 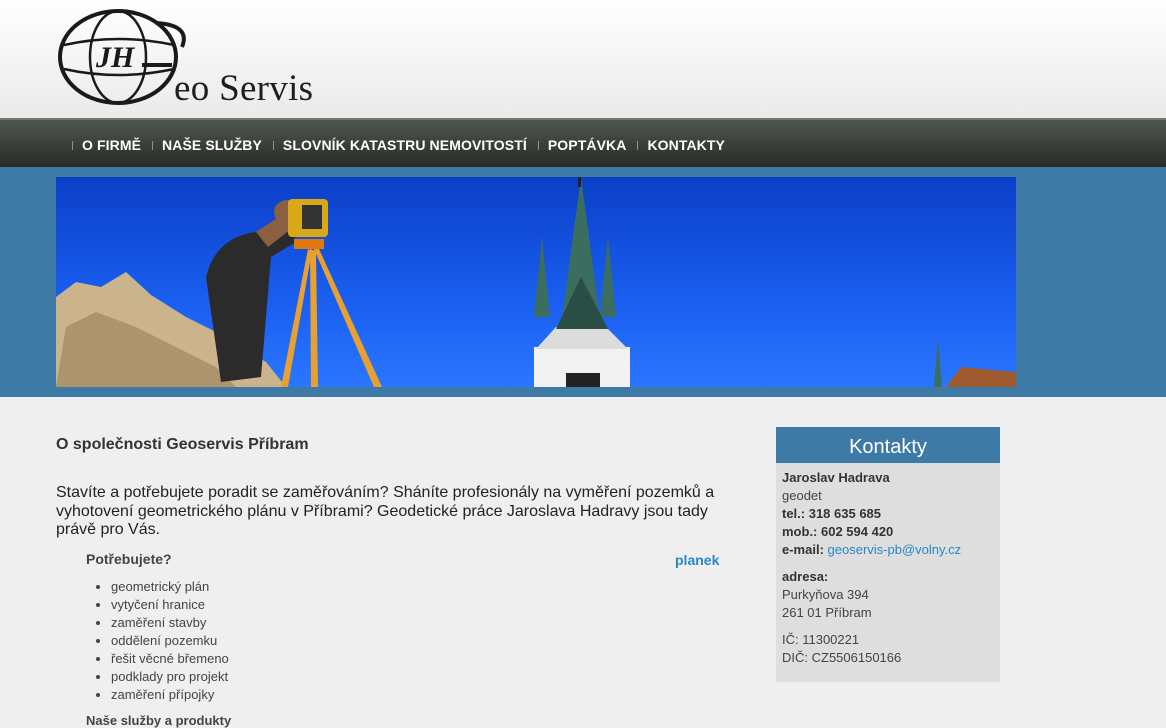 What do you see at coordinates (587, 145) in the screenshot?
I see `nav-item-poptavka: POPTÁVKA` at bounding box center [587, 145].